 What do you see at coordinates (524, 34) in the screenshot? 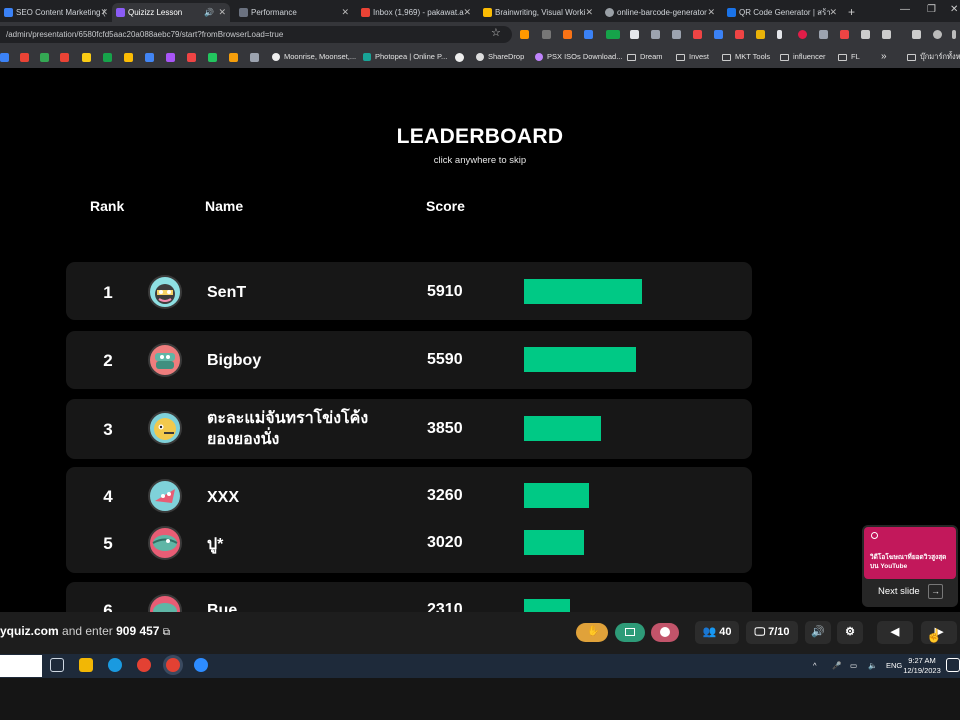
I see `amazon-extension-icon` at bounding box center [524, 34].